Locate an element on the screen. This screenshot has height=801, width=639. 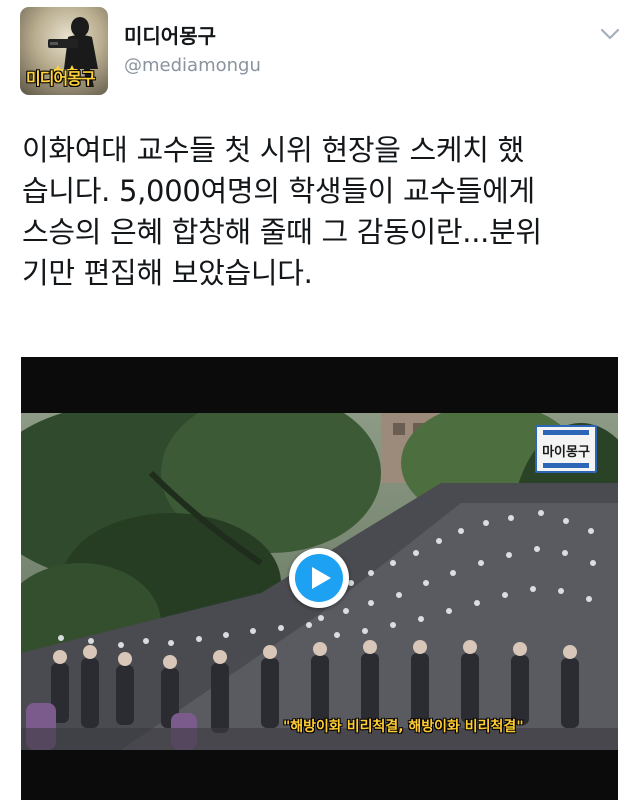
video-subtitle: "해방이화 비리척결, 해방이화 비리척결" is located at coordinates (403, 727).